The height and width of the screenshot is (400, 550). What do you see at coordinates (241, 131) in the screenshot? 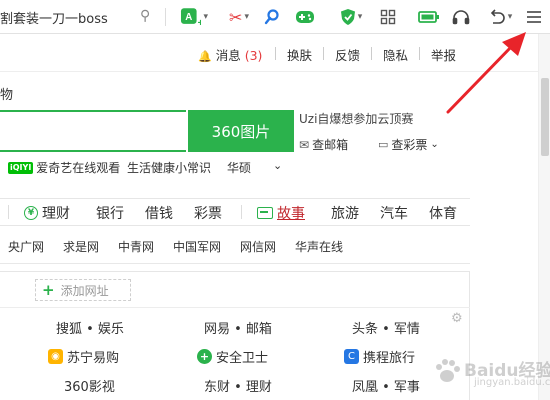
I see `search-button: 360图片` at bounding box center [241, 131].